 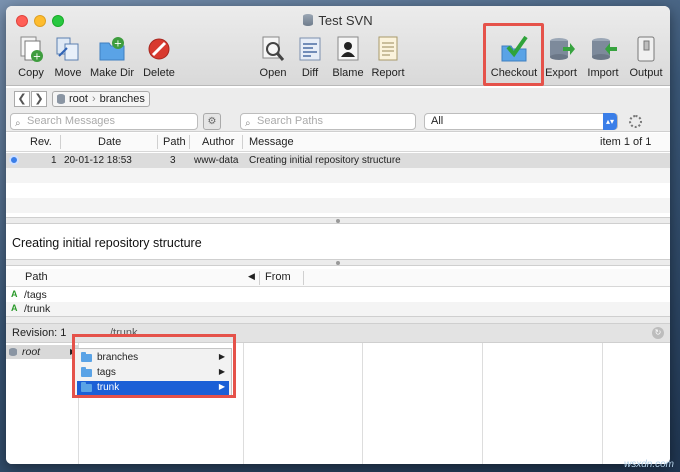 What do you see at coordinates (109, 142) in the screenshot?
I see `col-date: Date` at bounding box center [109, 142].